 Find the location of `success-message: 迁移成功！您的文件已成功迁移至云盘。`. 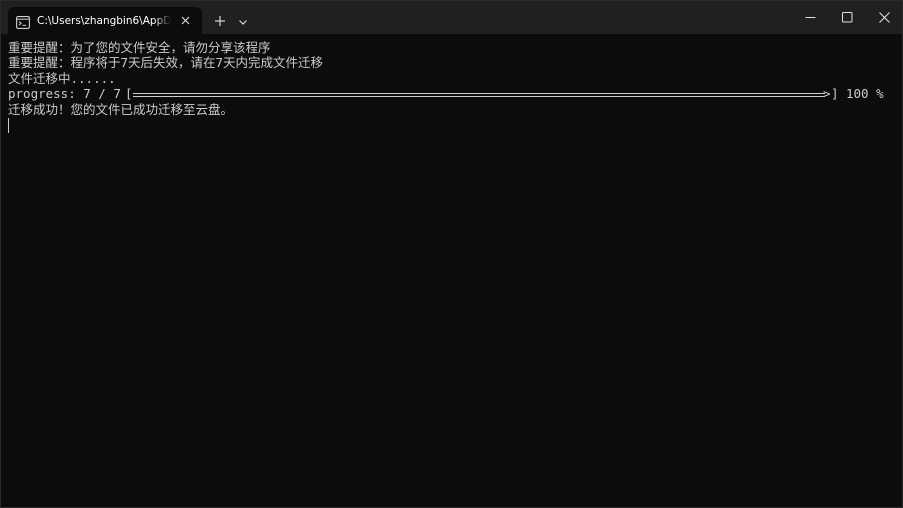

success-message: 迁移成功！您的文件已成功迁移至云盘。 is located at coordinates (121, 109).